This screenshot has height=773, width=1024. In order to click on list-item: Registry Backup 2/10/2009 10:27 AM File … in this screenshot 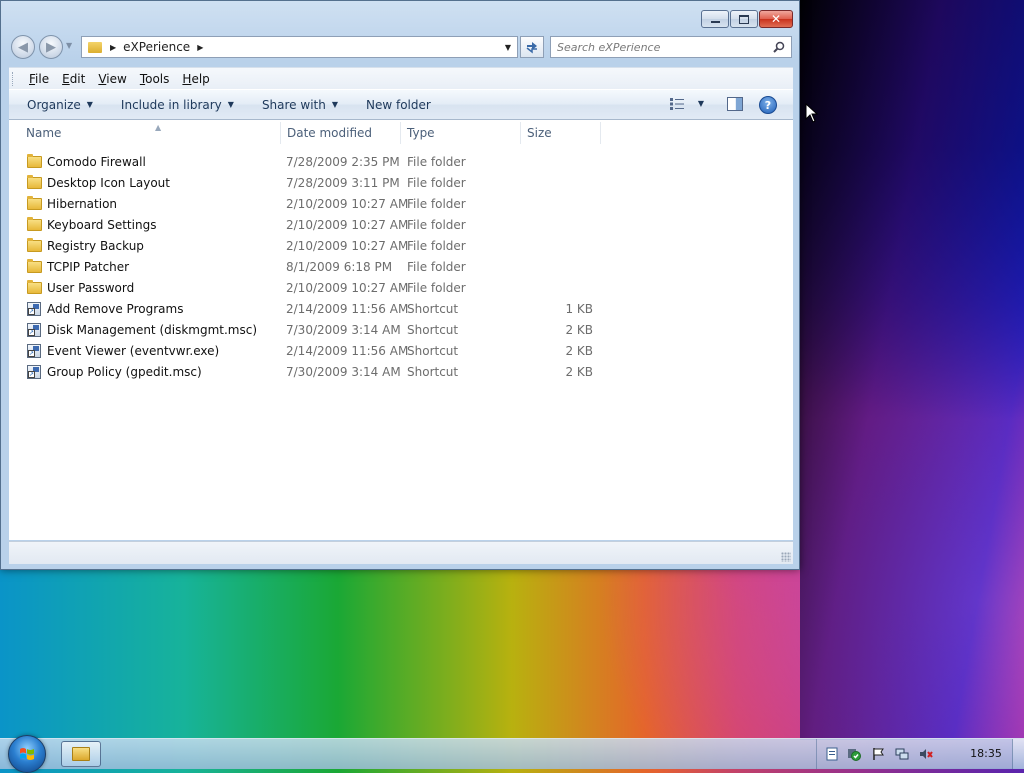, I will do `click(309, 246)`.